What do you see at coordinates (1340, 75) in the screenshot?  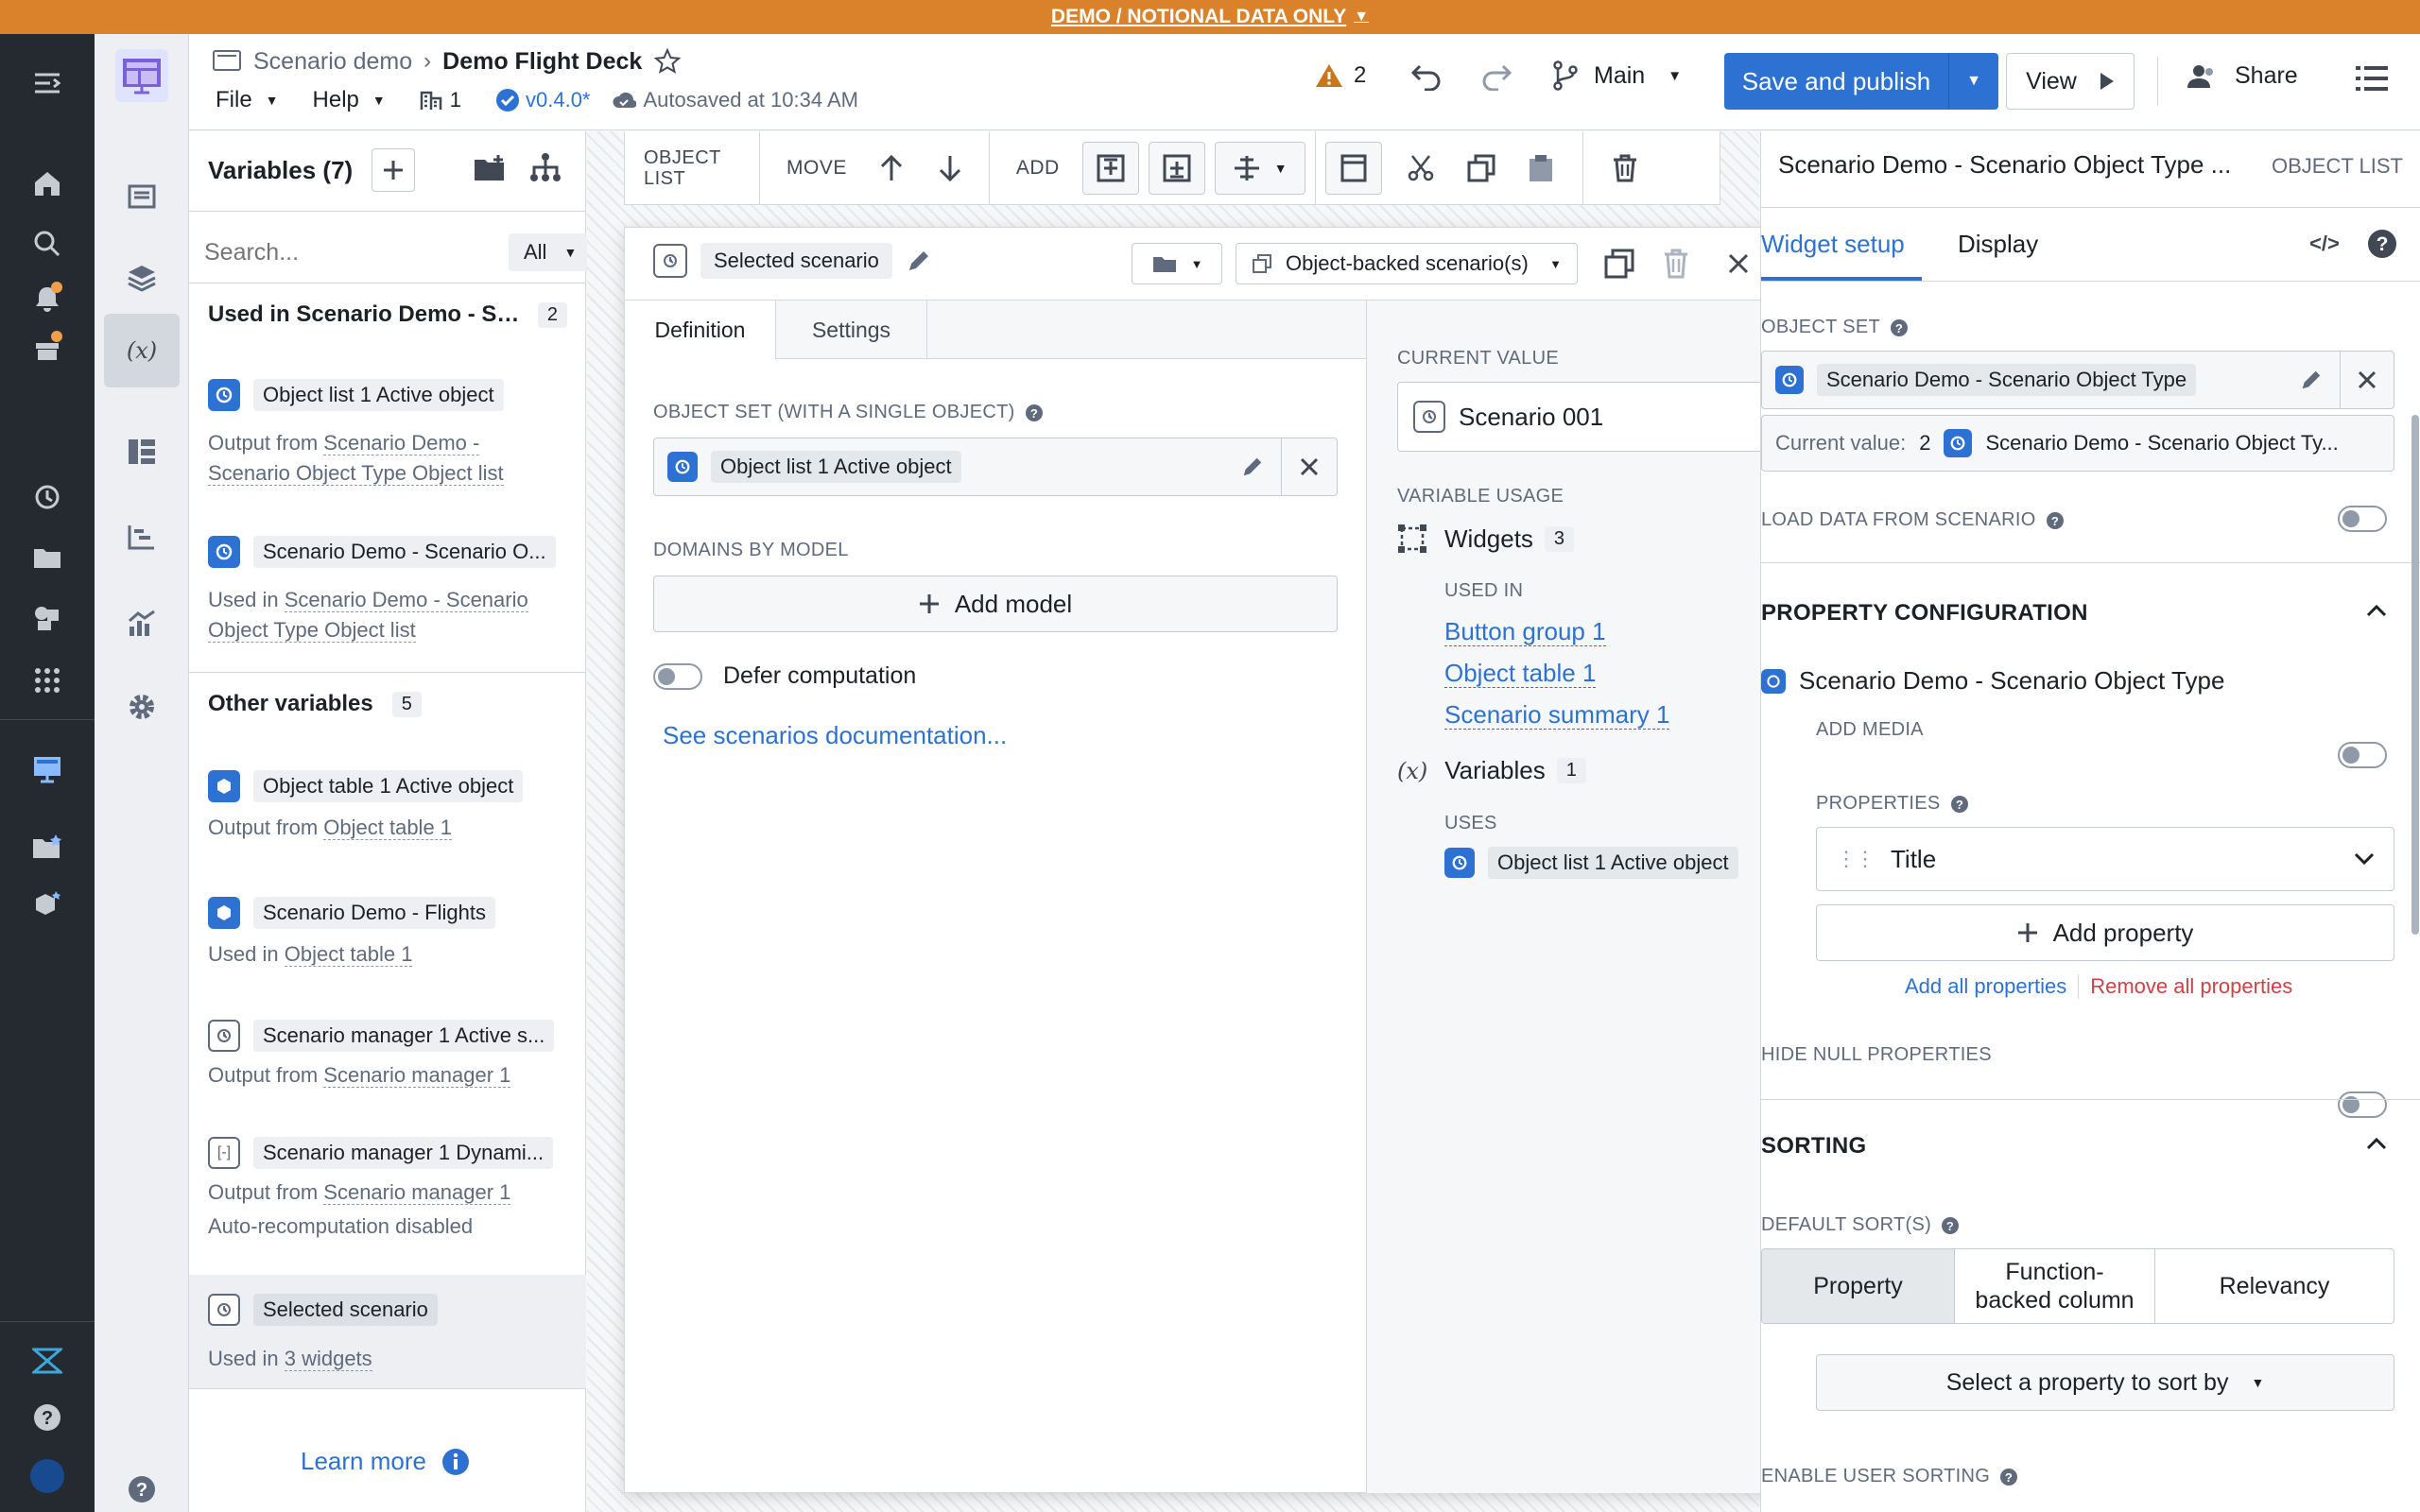 I see `warnings-button: 2` at bounding box center [1340, 75].